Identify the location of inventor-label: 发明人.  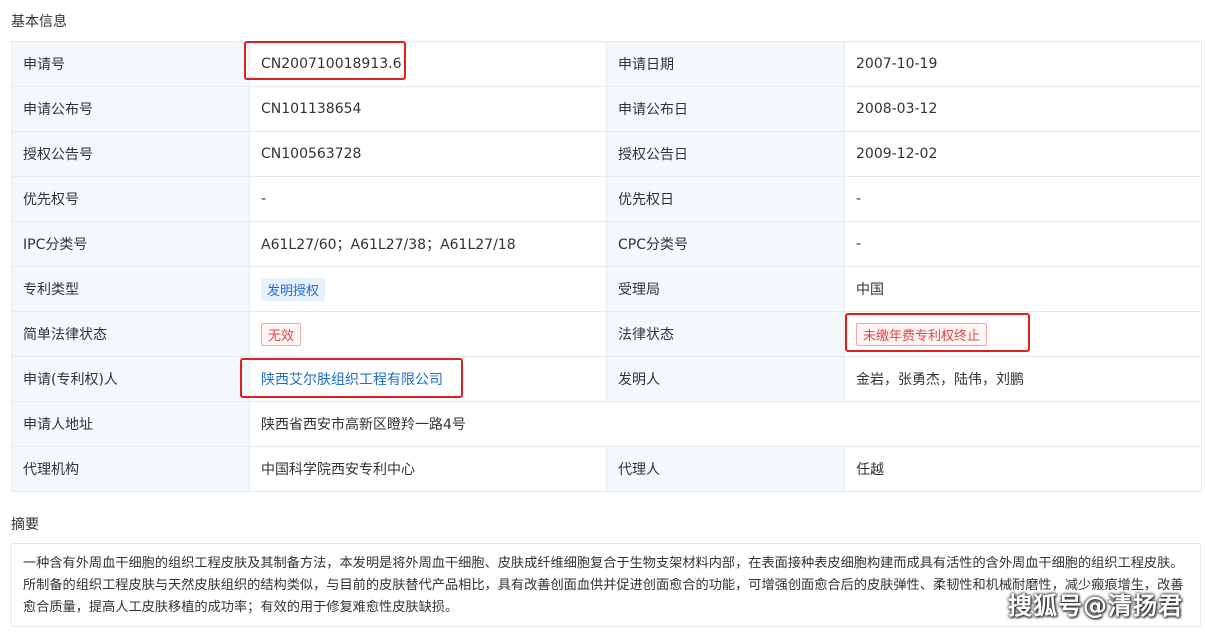
(725, 379).